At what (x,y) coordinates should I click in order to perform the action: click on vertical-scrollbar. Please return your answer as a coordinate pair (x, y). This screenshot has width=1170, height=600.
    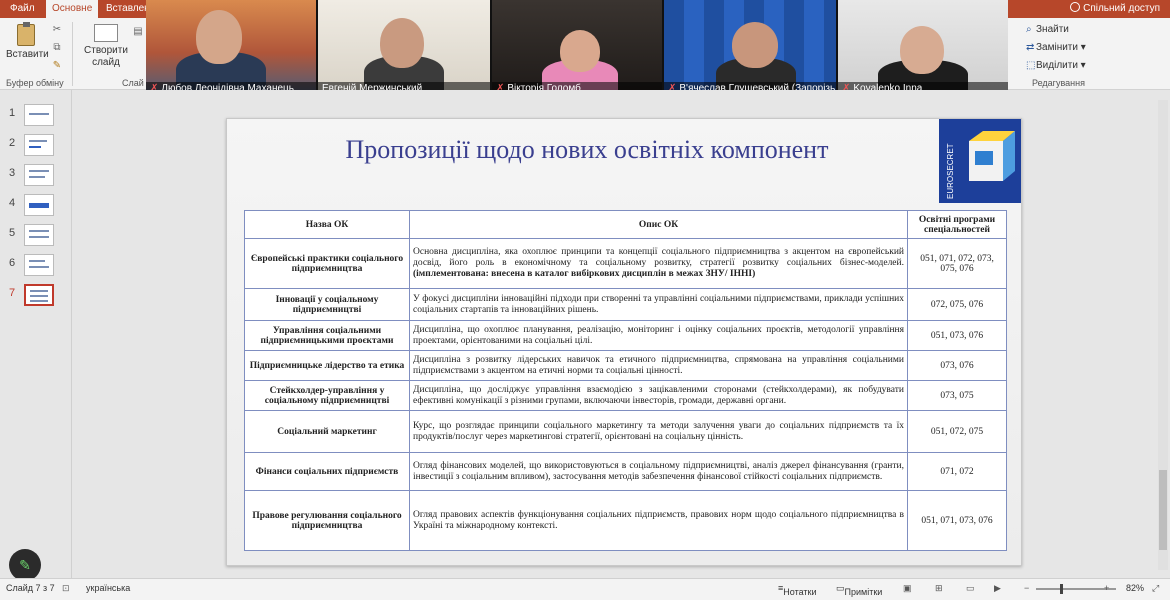
    Looking at the image, I should click on (1163, 335).